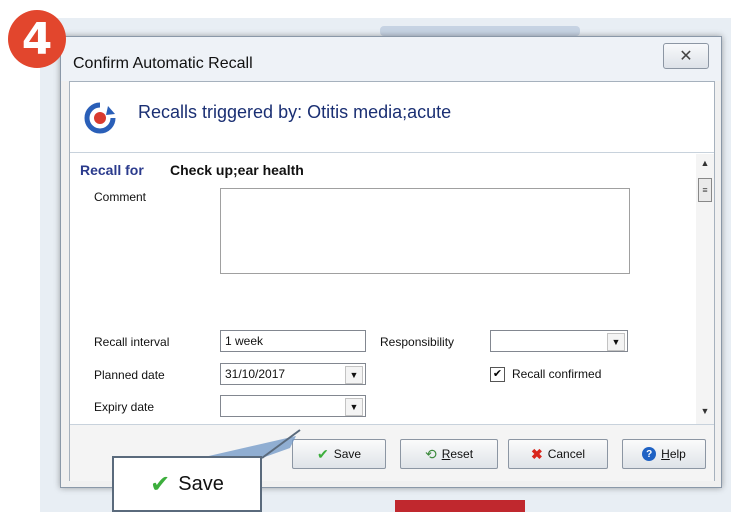  I want to click on save-button: ✔ Save, so click(339, 454).